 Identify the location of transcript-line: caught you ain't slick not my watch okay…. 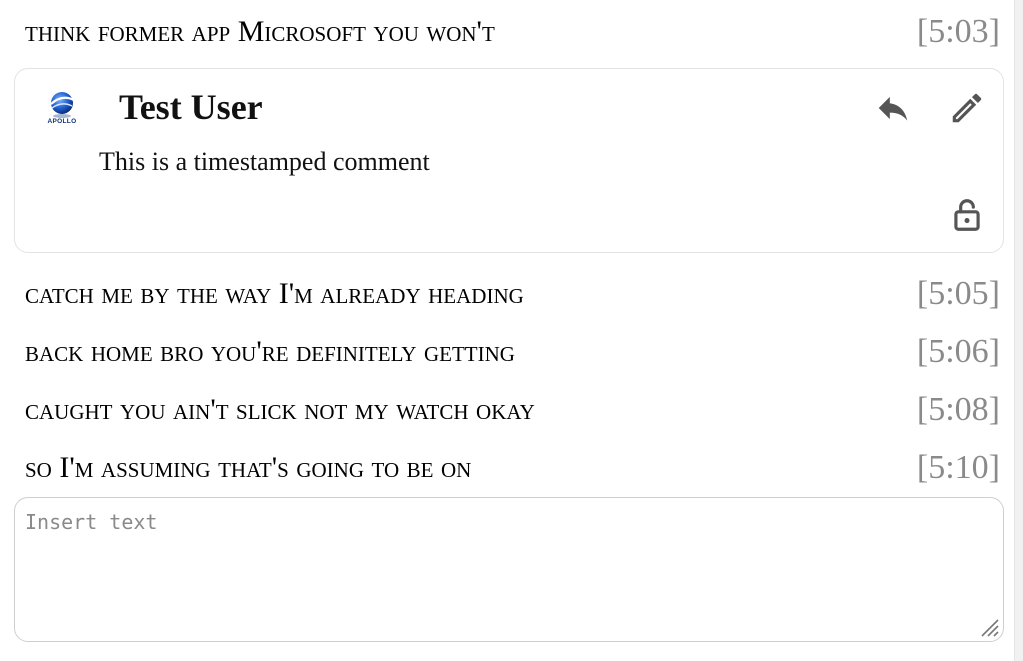
(512, 410).